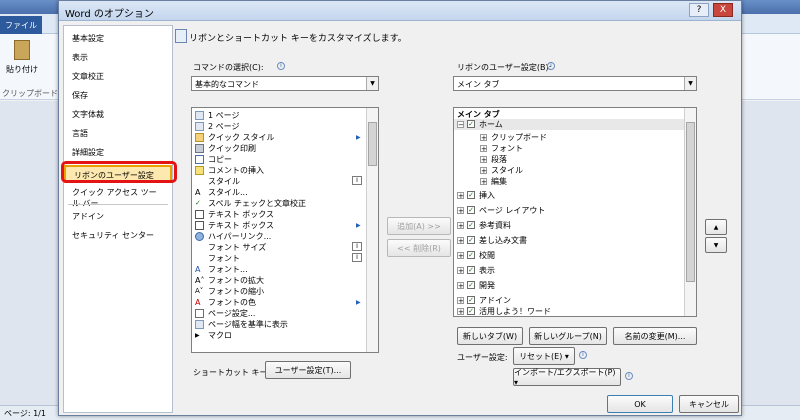  Describe the element at coordinates (279, 302) in the screenshot. I see `list-item: A フォントの色 ▶` at that location.